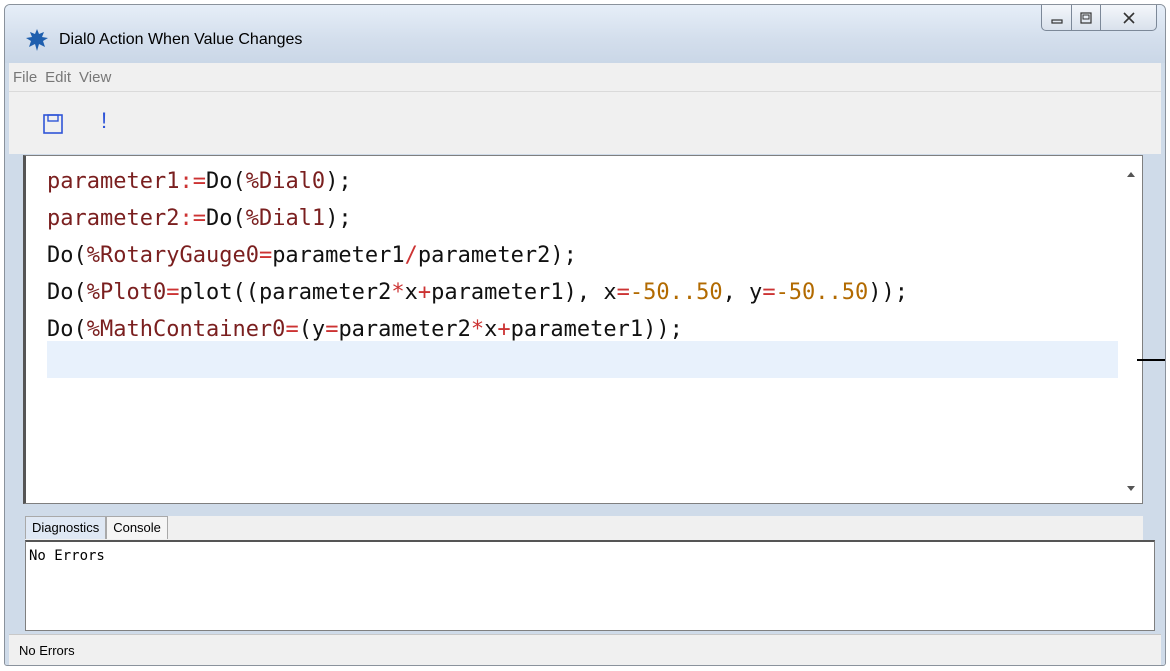 The image size is (1170, 671). I want to click on menu-bar: File Edit View, so click(585, 77).